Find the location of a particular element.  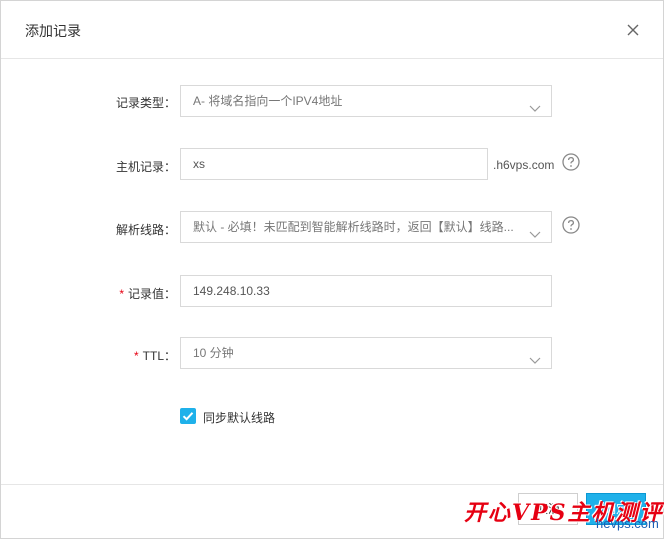

cancel-button: 取消 is located at coordinates (548, 509).